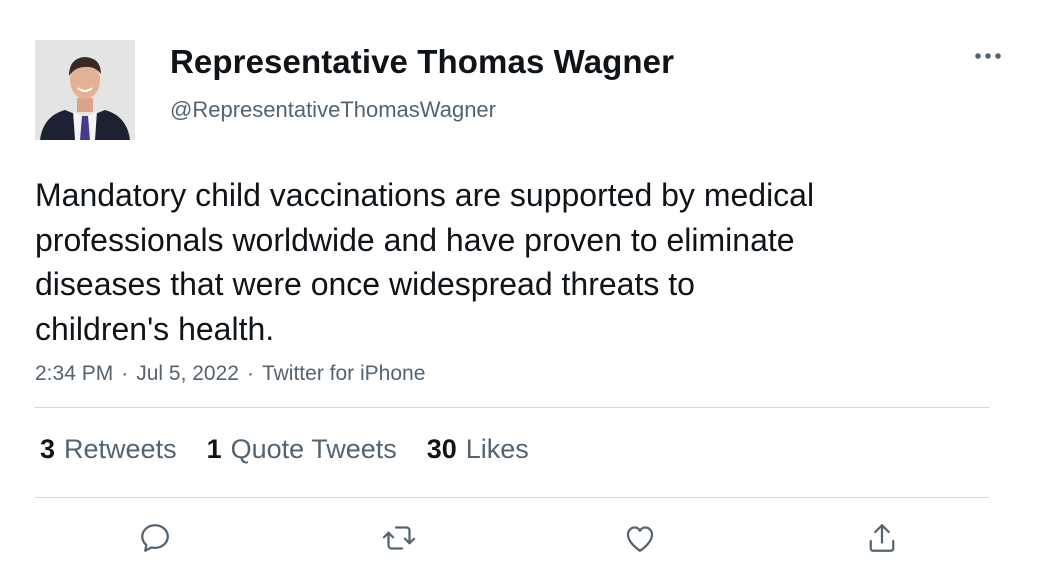 The width and height of the screenshot is (1050, 570). I want to click on likes-count: 30, so click(441, 448).